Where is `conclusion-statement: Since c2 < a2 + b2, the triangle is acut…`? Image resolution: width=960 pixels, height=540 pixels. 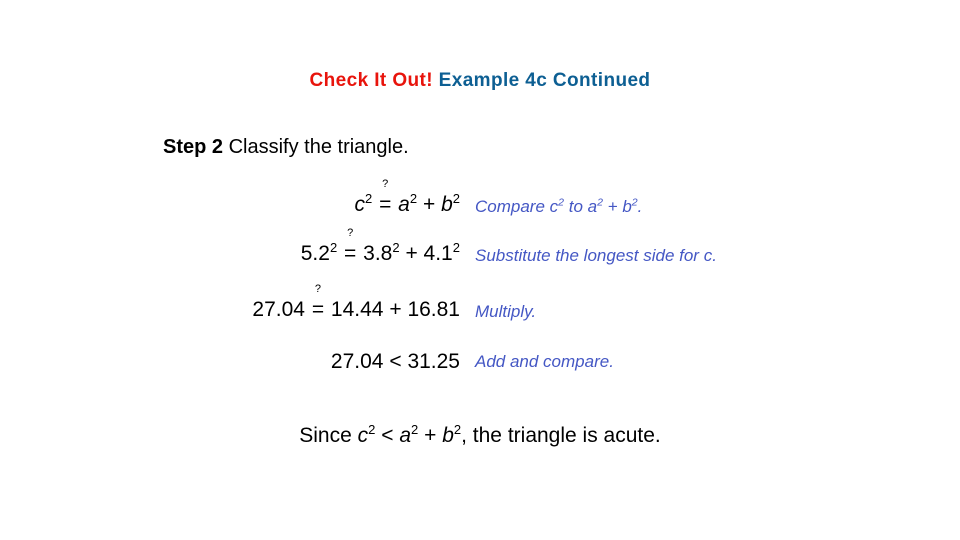
conclusion-statement: Since c2 < a2 + b2, the triangle is acut… is located at coordinates (480, 435).